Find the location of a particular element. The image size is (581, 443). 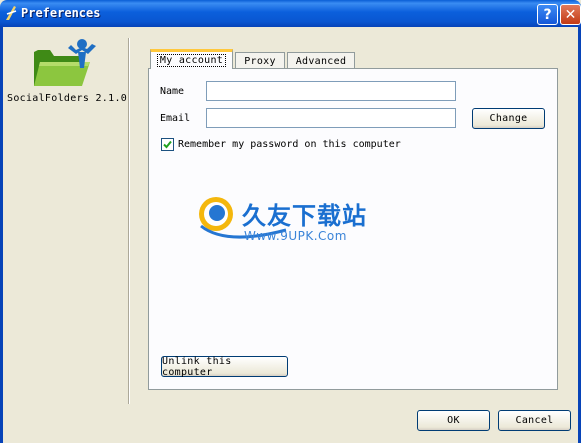

name-label: Name is located at coordinates (172, 91).